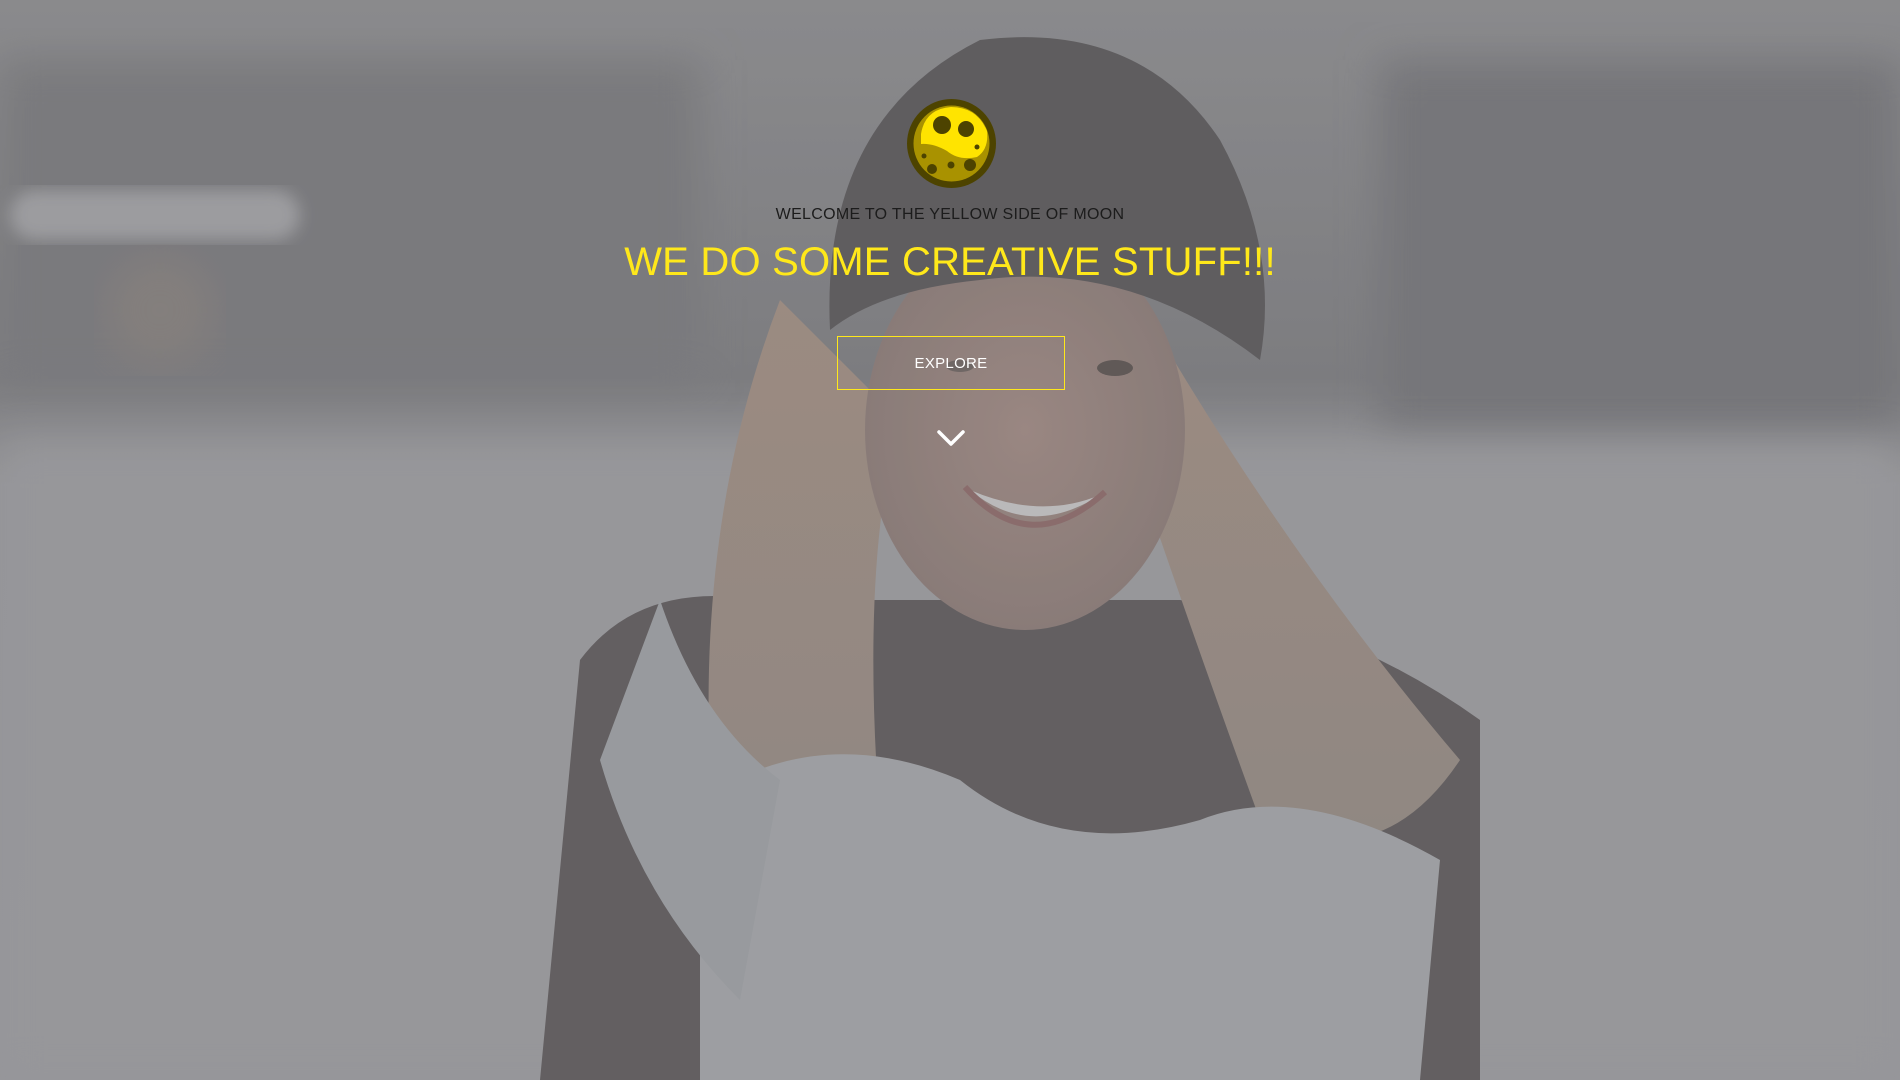 The width and height of the screenshot is (1900, 1080). Describe the element at coordinates (950, 214) in the screenshot. I see `welcome-text: WELCOME TO THE YELLOW SIDE OF MOON` at that location.